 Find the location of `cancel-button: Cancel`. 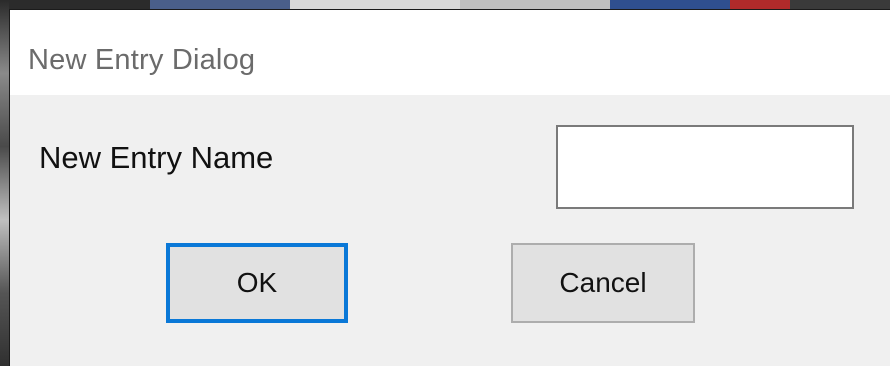

cancel-button: Cancel is located at coordinates (603, 283).